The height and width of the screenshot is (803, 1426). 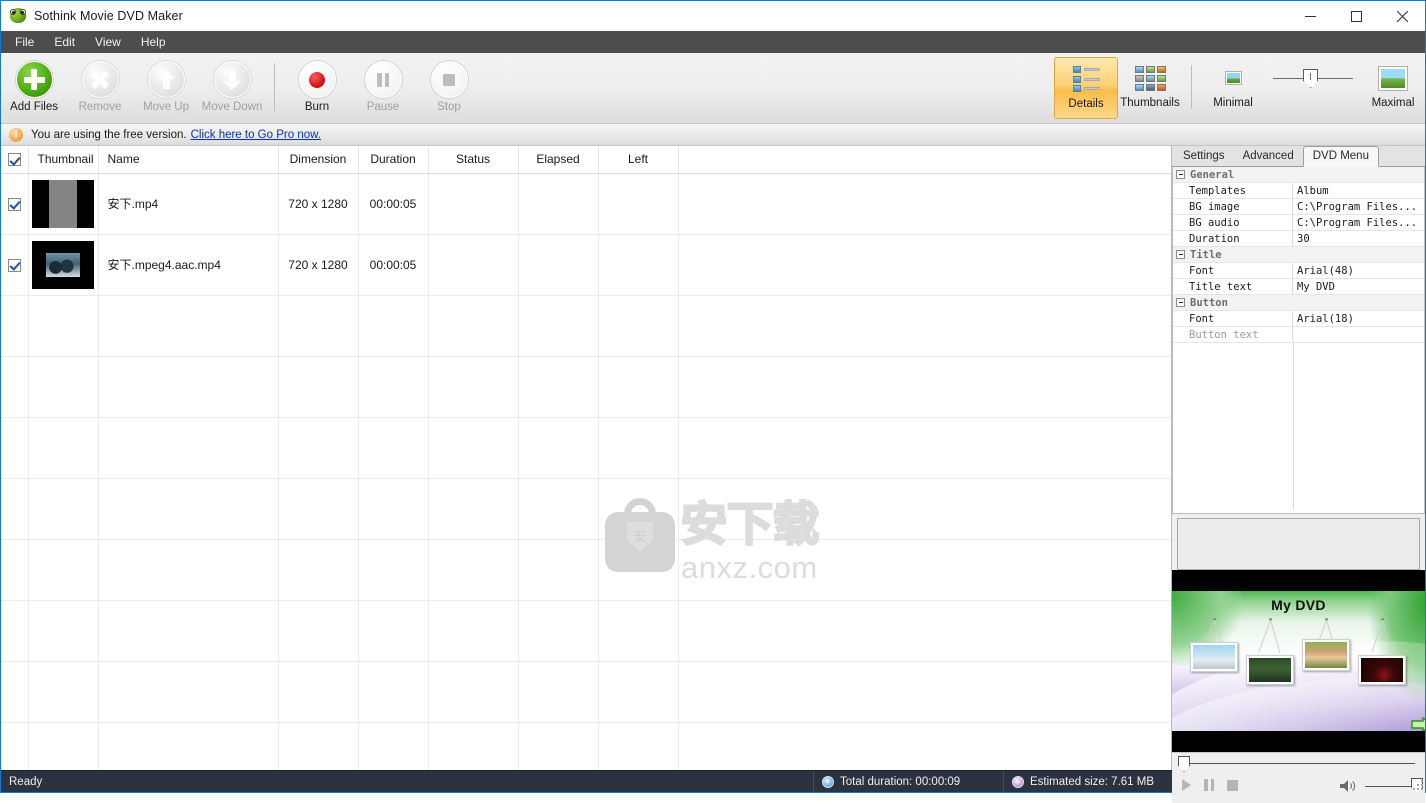 What do you see at coordinates (713, 42) in the screenshot?
I see `menu-bar: File Edit View Help` at bounding box center [713, 42].